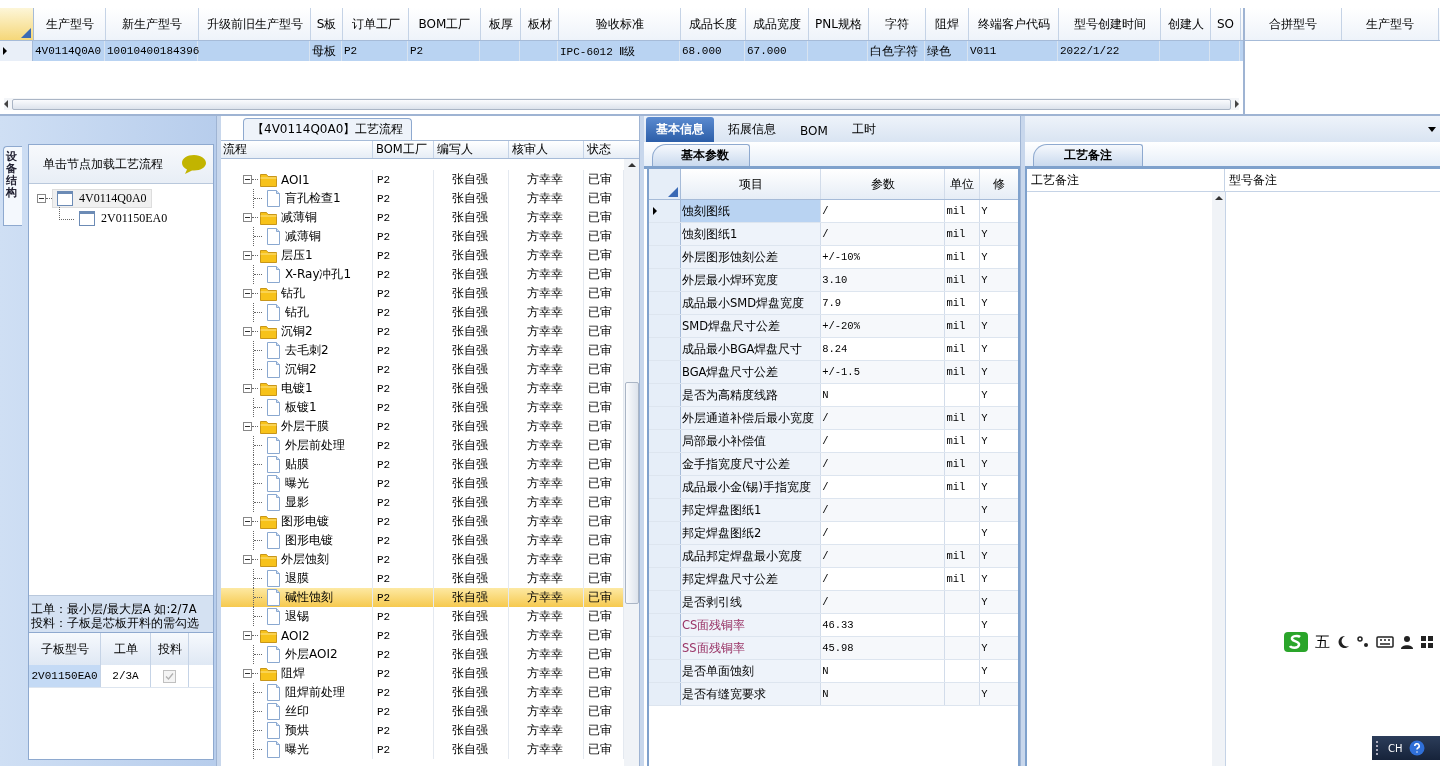  I want to click on tree-row: 阻焊前处理 P2 张自强 方幸幸 已审, so click(422, 692).